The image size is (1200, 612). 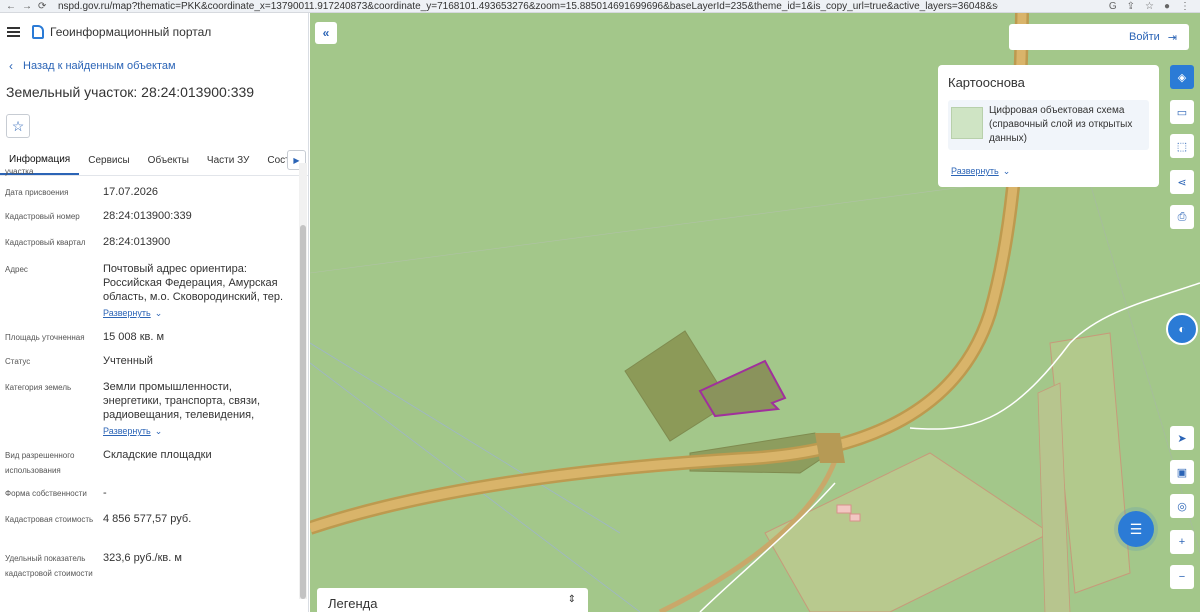 What do you see at coordinates (45, 337) in the screenshot?
I see `prop-label: Площадь уточненная` at bounding box center [45, 337].